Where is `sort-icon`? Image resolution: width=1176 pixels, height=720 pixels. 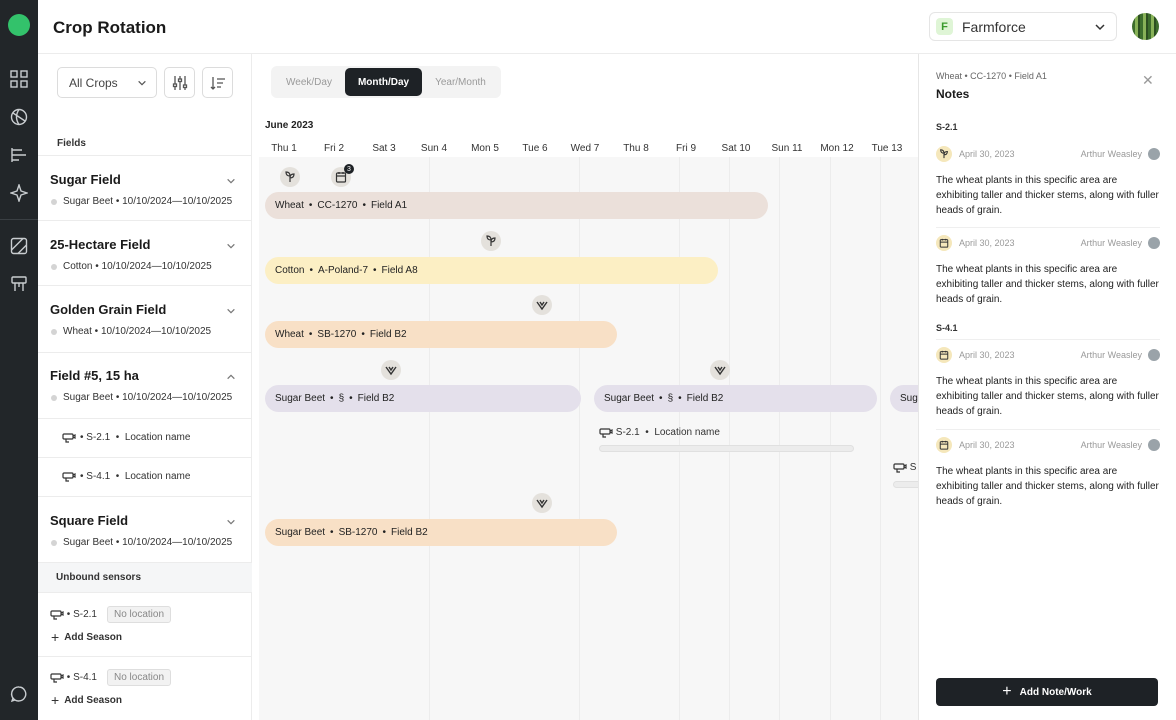
sort-icon is located at coordinates (217, 83).